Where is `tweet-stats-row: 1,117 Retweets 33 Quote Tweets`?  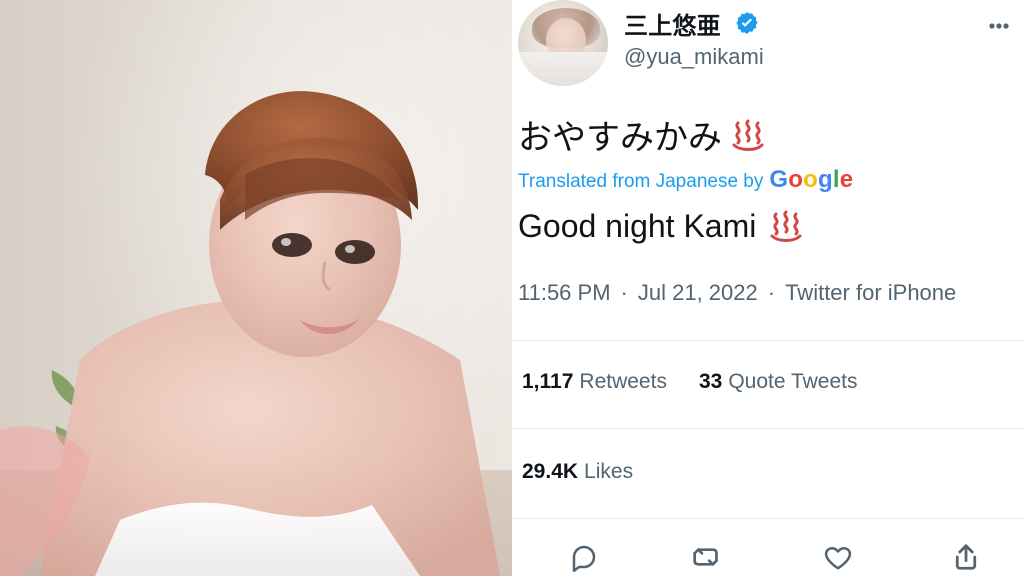
tweet-stats-row: 1,117 Retweets 33 Quote Tweets is located at coordinates (690, 382).